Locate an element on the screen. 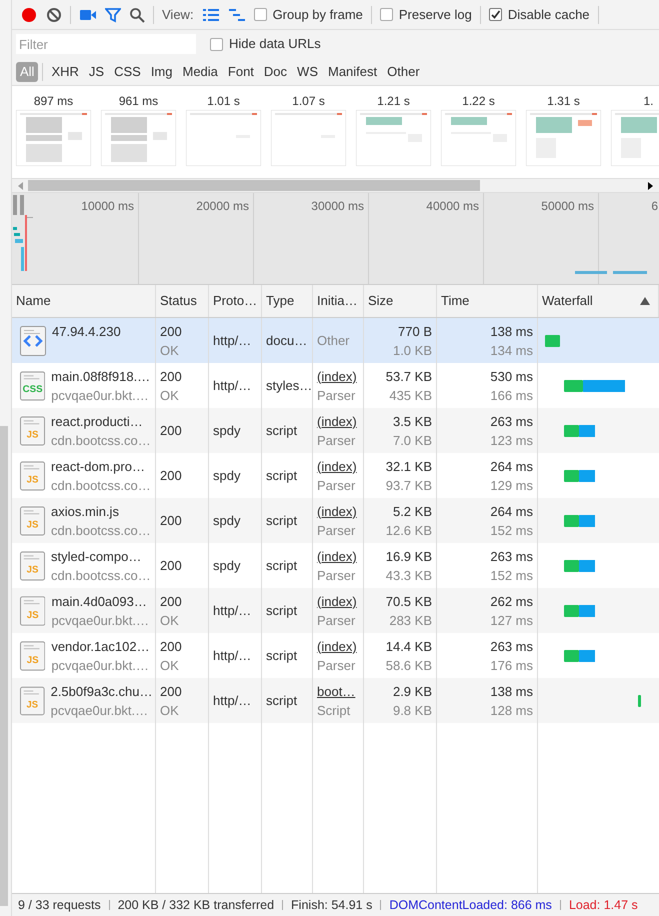  initiator-detail: Script is located at coordinates (334, 711).